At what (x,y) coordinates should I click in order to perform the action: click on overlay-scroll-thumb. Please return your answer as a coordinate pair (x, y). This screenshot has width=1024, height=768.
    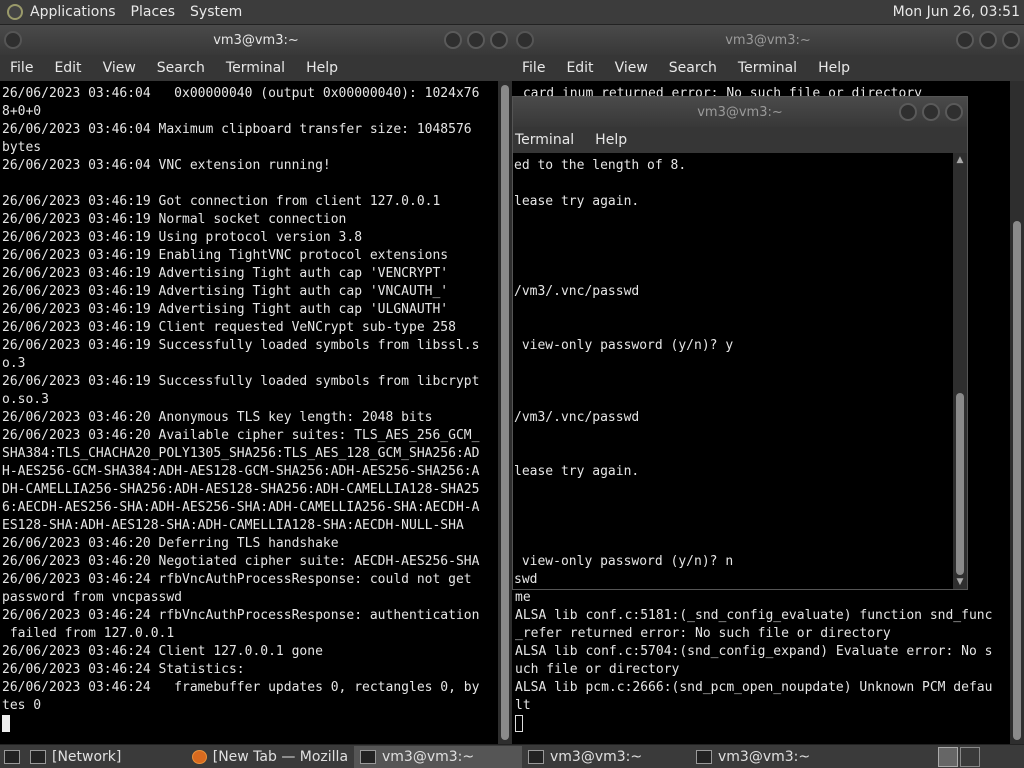
    Looking at the image, I should click on (960, 484).